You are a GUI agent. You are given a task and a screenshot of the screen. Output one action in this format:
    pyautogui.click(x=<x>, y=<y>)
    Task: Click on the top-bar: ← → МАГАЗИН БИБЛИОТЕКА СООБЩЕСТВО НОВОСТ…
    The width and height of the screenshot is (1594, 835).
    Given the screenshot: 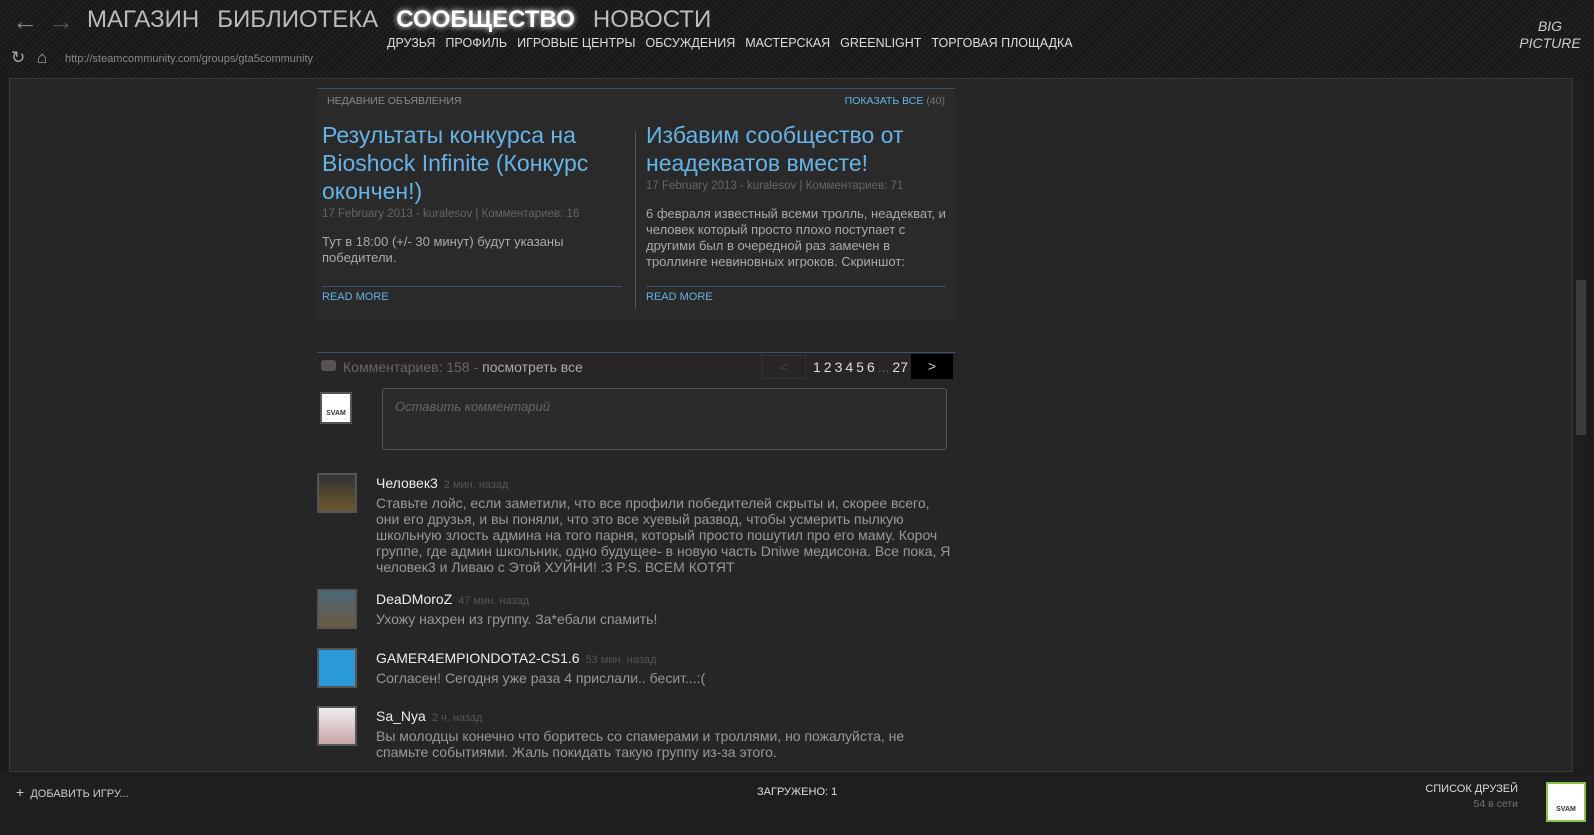 What is the action you would take?
    pyautogui.click(x=797, y=39)
    